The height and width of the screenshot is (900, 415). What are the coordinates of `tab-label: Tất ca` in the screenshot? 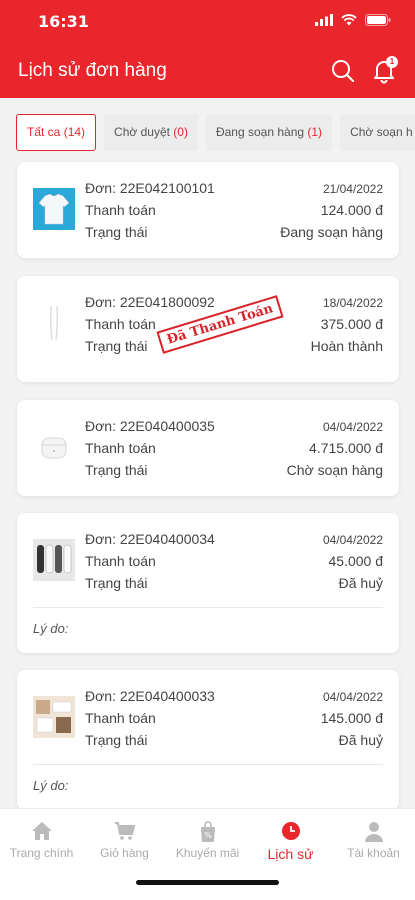 It's located at (44, 132).